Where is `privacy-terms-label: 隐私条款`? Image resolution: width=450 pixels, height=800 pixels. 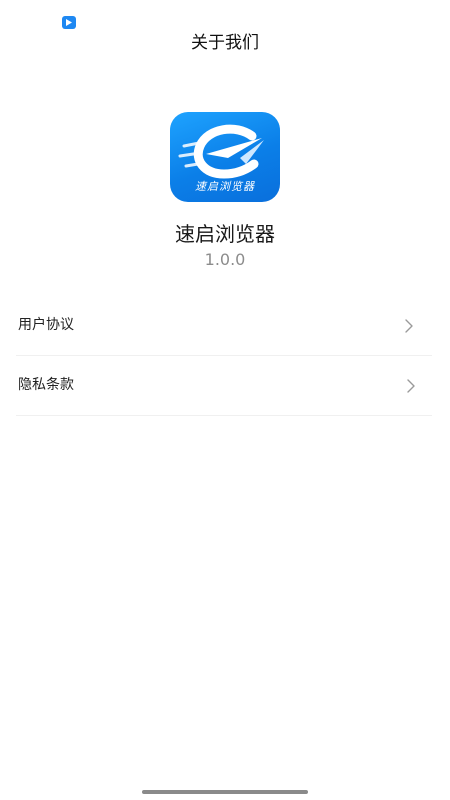 privacy-terms-label: 隐私条款 is located at coordinates (46, 385).